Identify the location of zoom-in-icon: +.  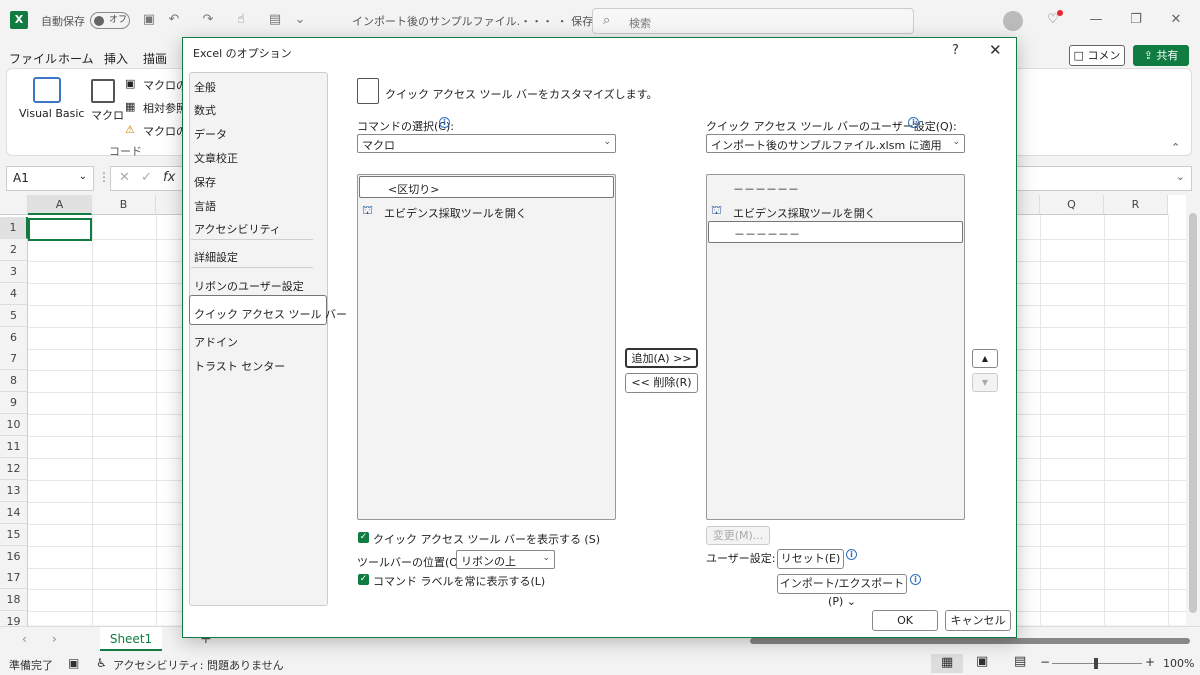
(1150, 662).